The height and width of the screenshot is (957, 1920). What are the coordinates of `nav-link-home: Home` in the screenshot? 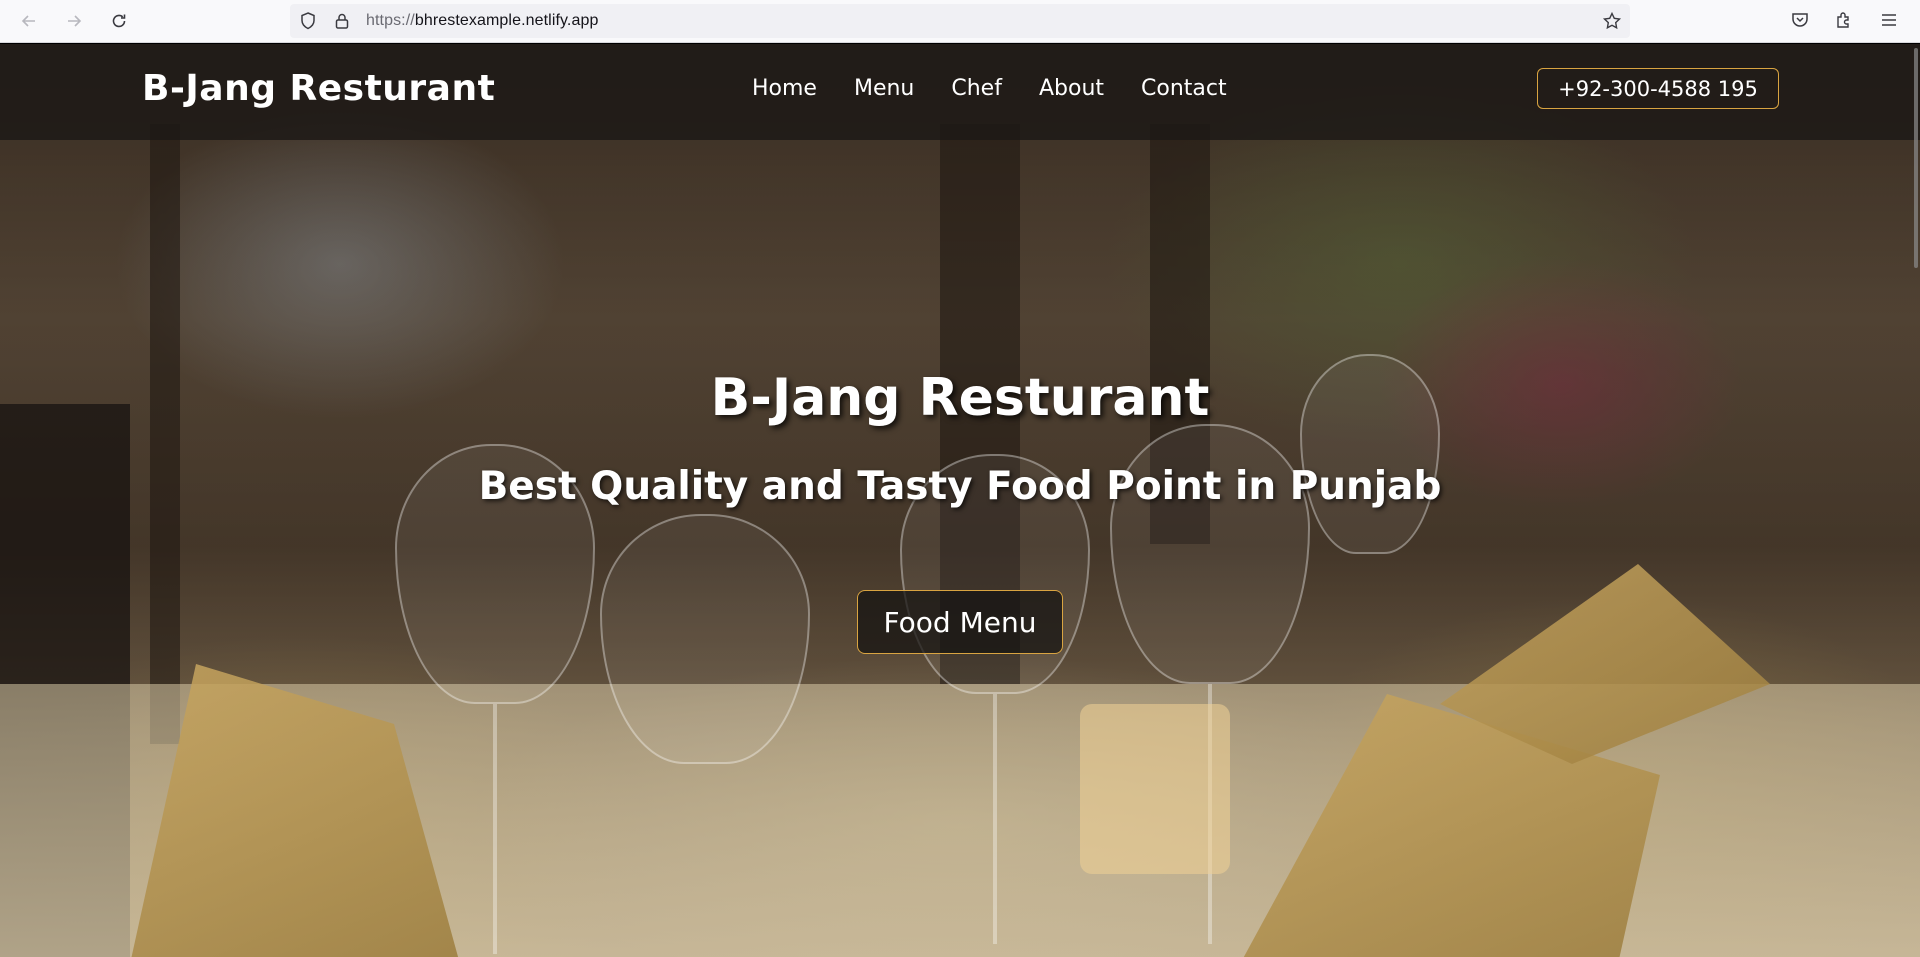 It's located at (784, 88).